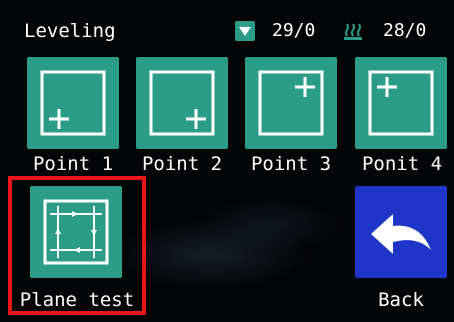  What do you see at coordinates (182, 164) in the screenshot?
I see `point-2-label: Point 2` at bounding box center [182, 164].